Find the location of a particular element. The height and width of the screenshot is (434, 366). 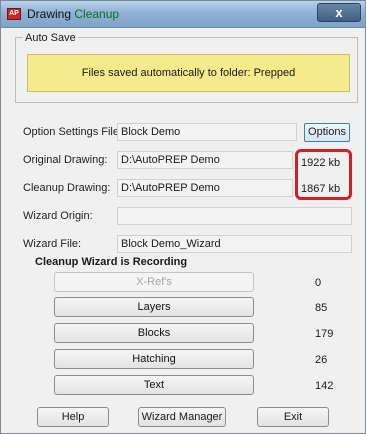

cleanup-drawing-field: D:\AutoPREP Demo is located at coordinates (205, 188).